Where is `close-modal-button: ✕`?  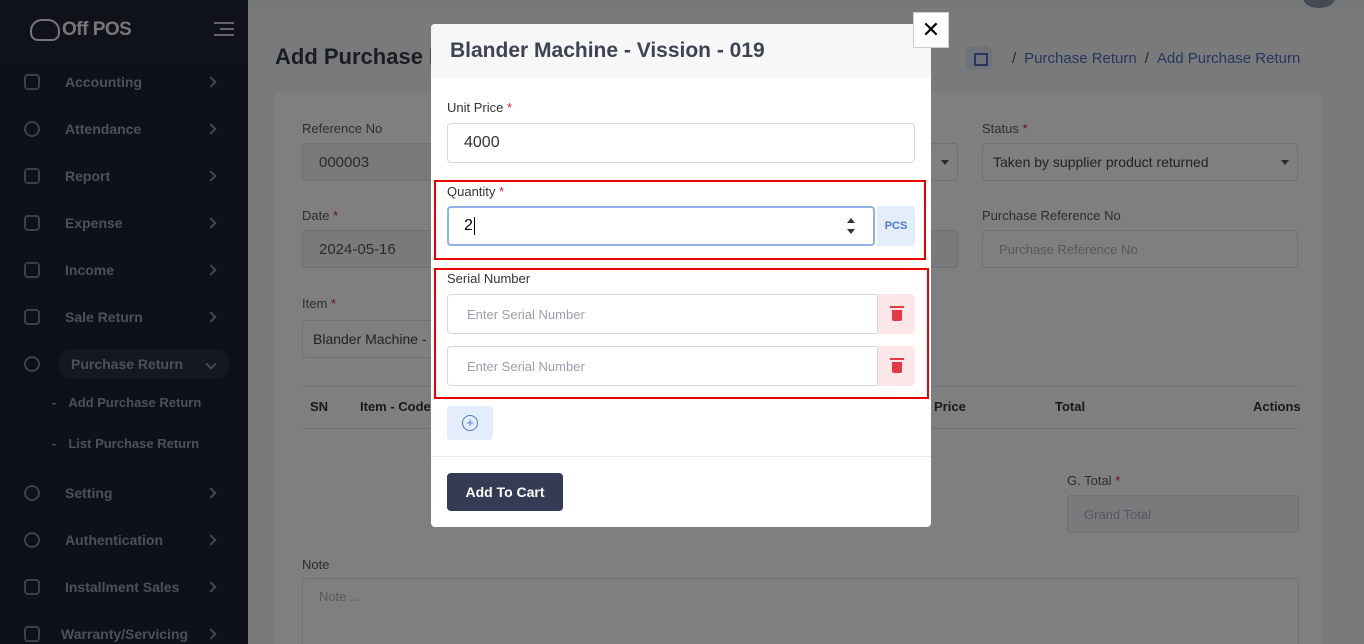 close-modal-button: ✕ is located at coordinates (931, 30).